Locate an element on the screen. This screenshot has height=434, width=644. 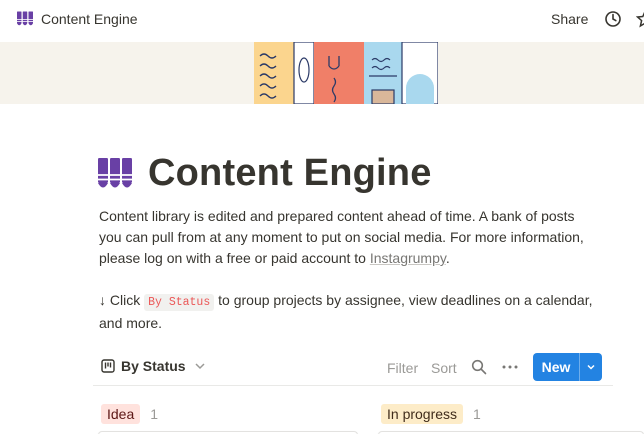
search-icon is located at coordinates (479, 367).